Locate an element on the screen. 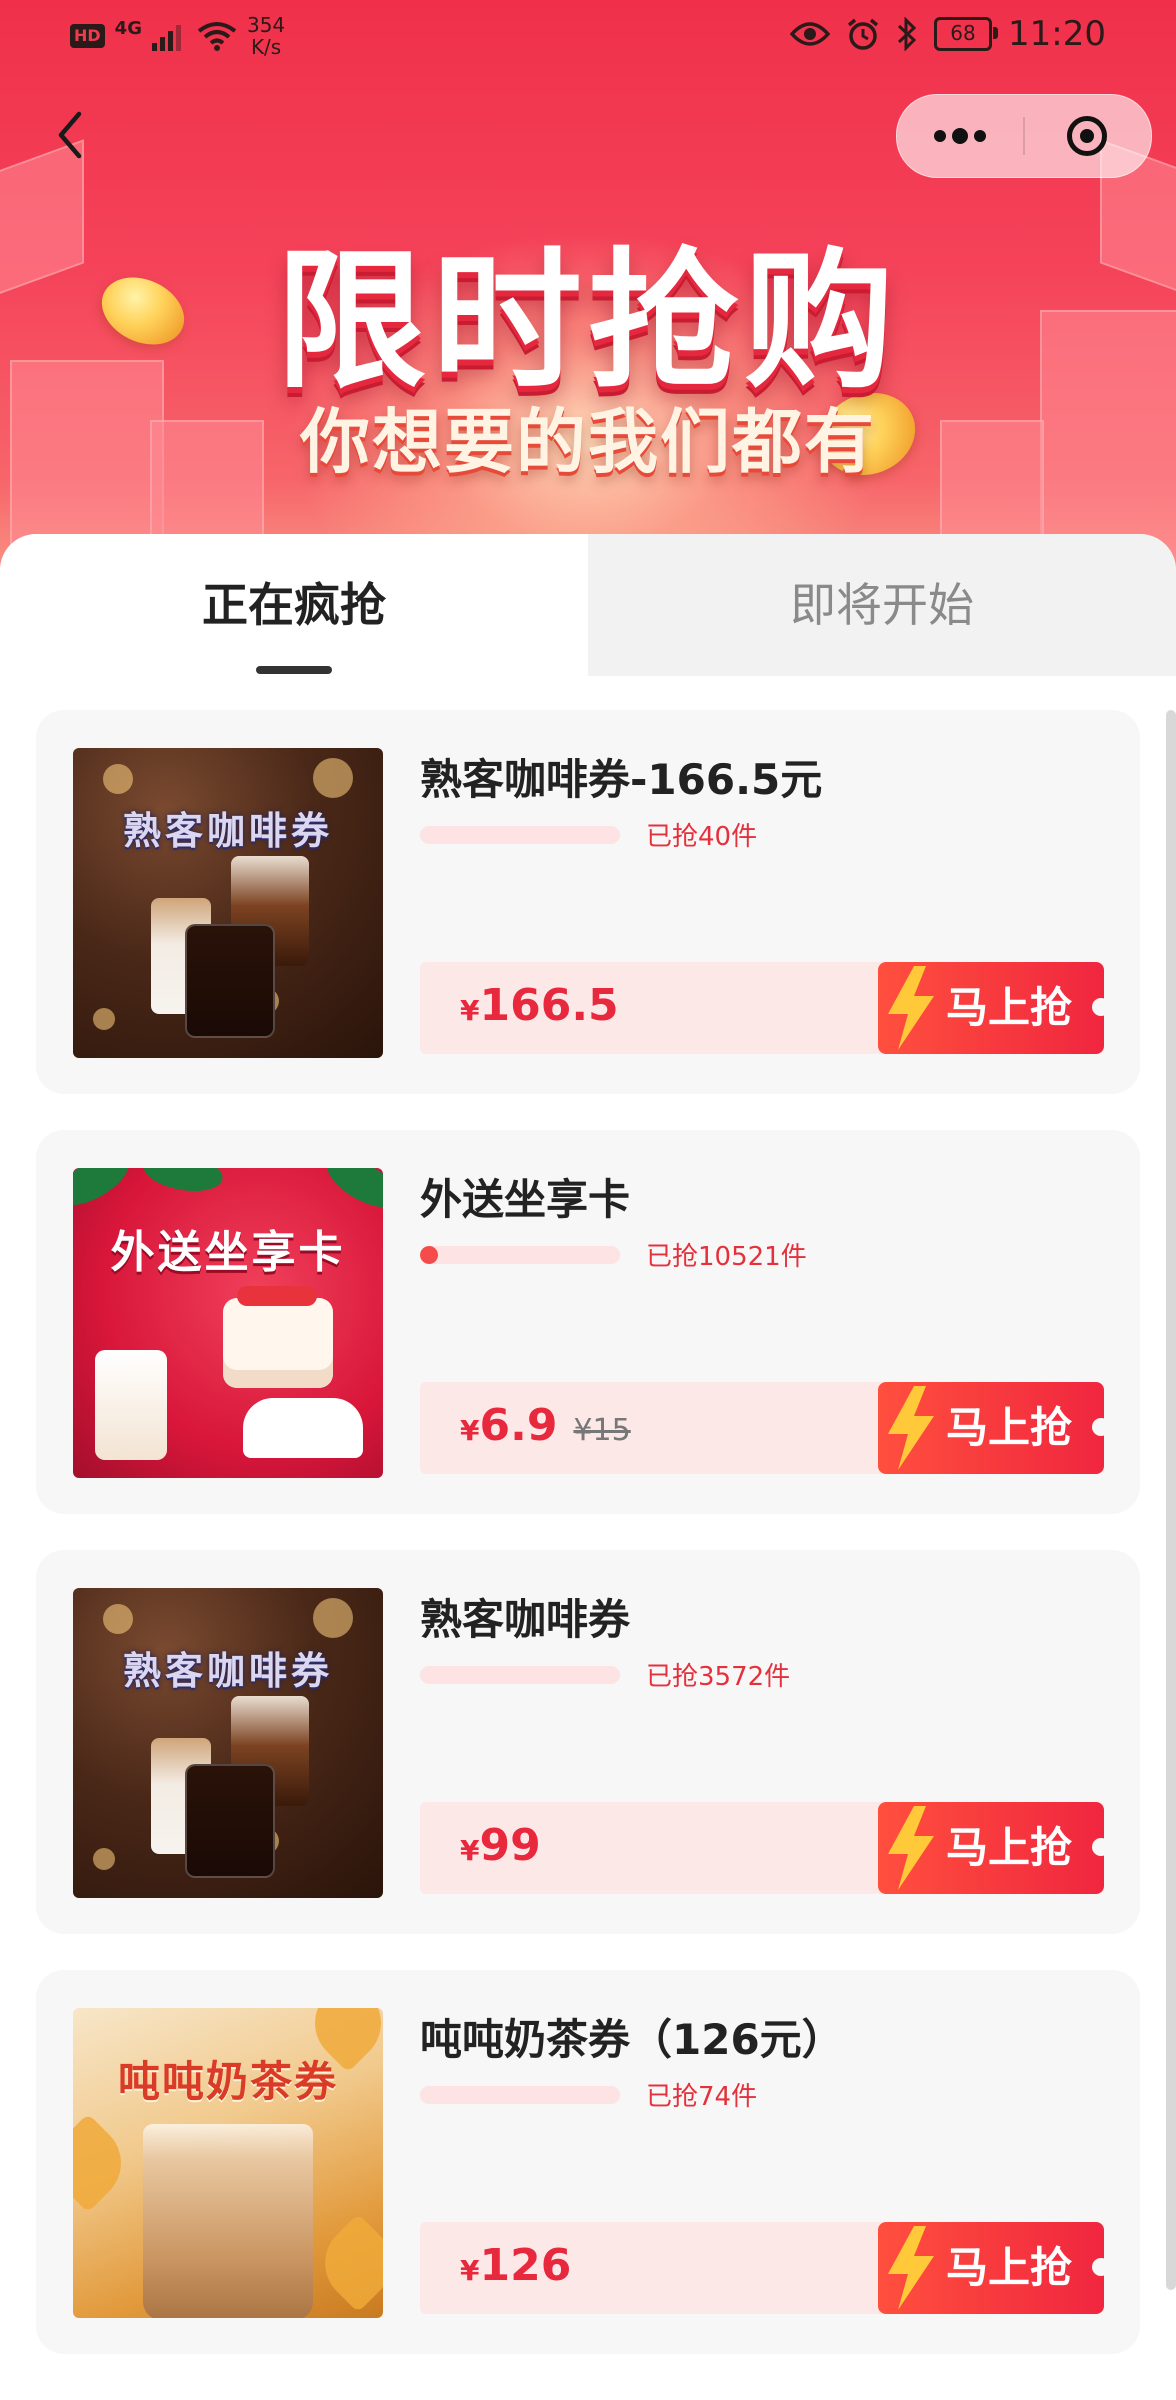  status-time: 11:20 is located at coordinates (1057, 34).